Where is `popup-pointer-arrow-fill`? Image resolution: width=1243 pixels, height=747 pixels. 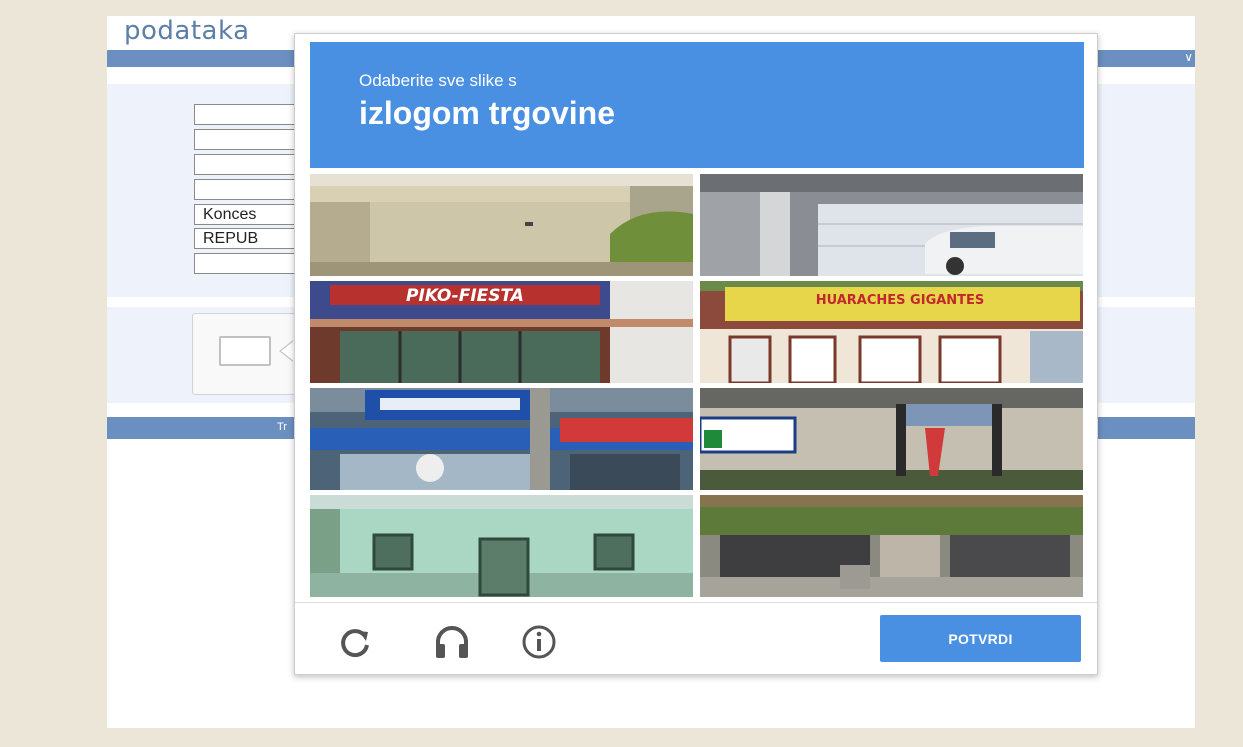
popup-pointer-arrow-fill is located at coordinates (287, 351).